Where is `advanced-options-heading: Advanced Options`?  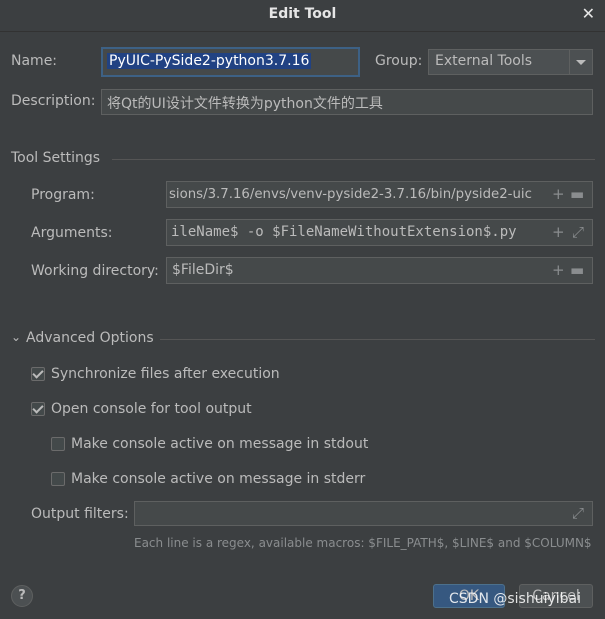
advanced-options-heading: Advanced Options is located at coordinates (90, 338).